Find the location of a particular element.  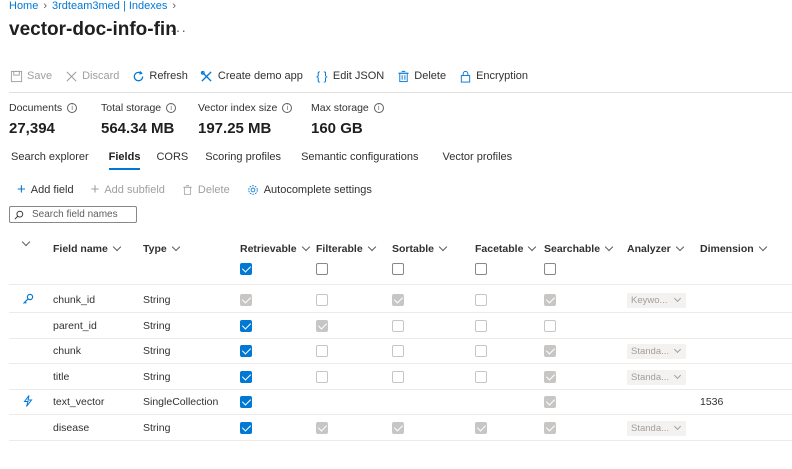

tab-scoring-profiles: Scoring profiles is located at coordinates (243, 159).